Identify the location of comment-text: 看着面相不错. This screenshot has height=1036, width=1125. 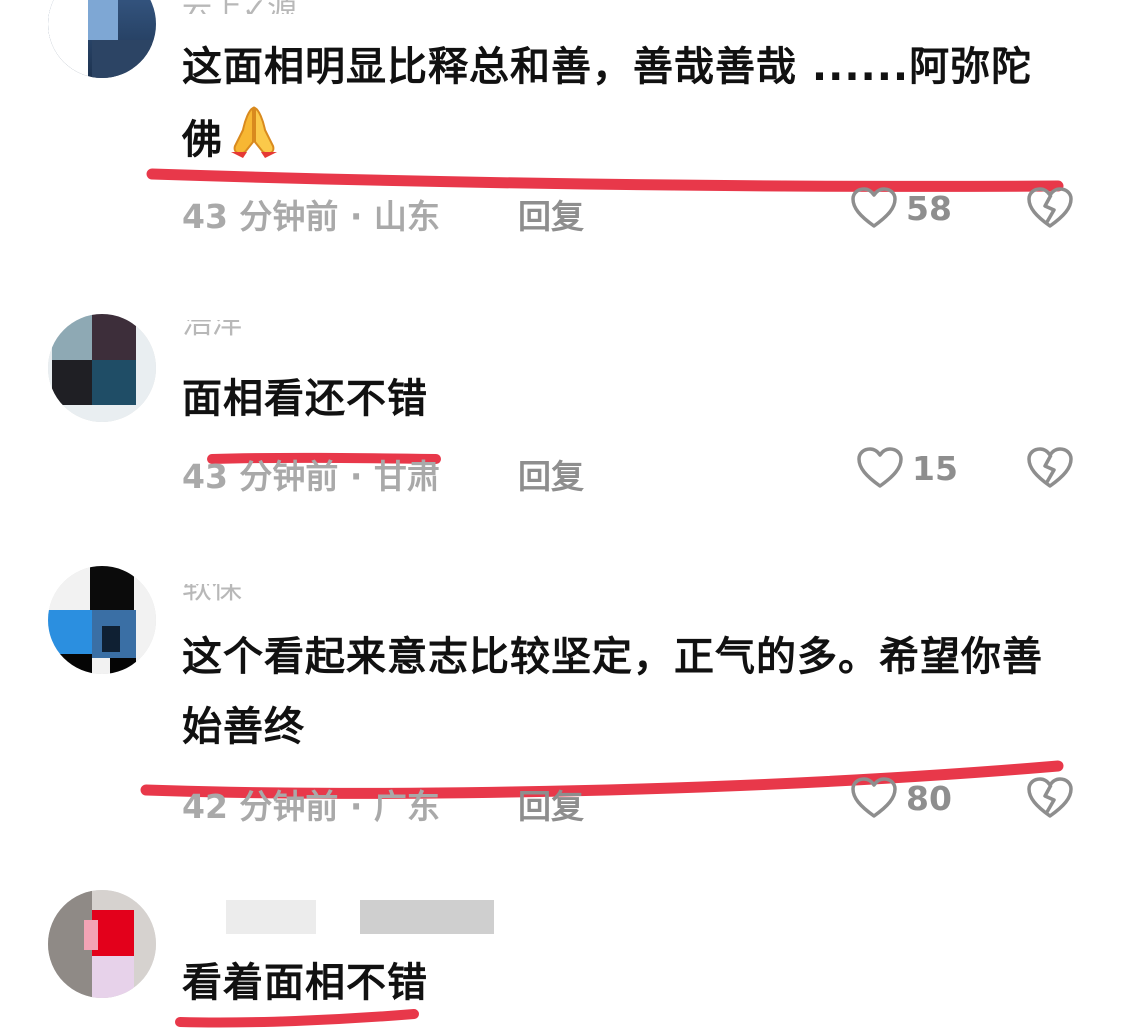
(305, 983).